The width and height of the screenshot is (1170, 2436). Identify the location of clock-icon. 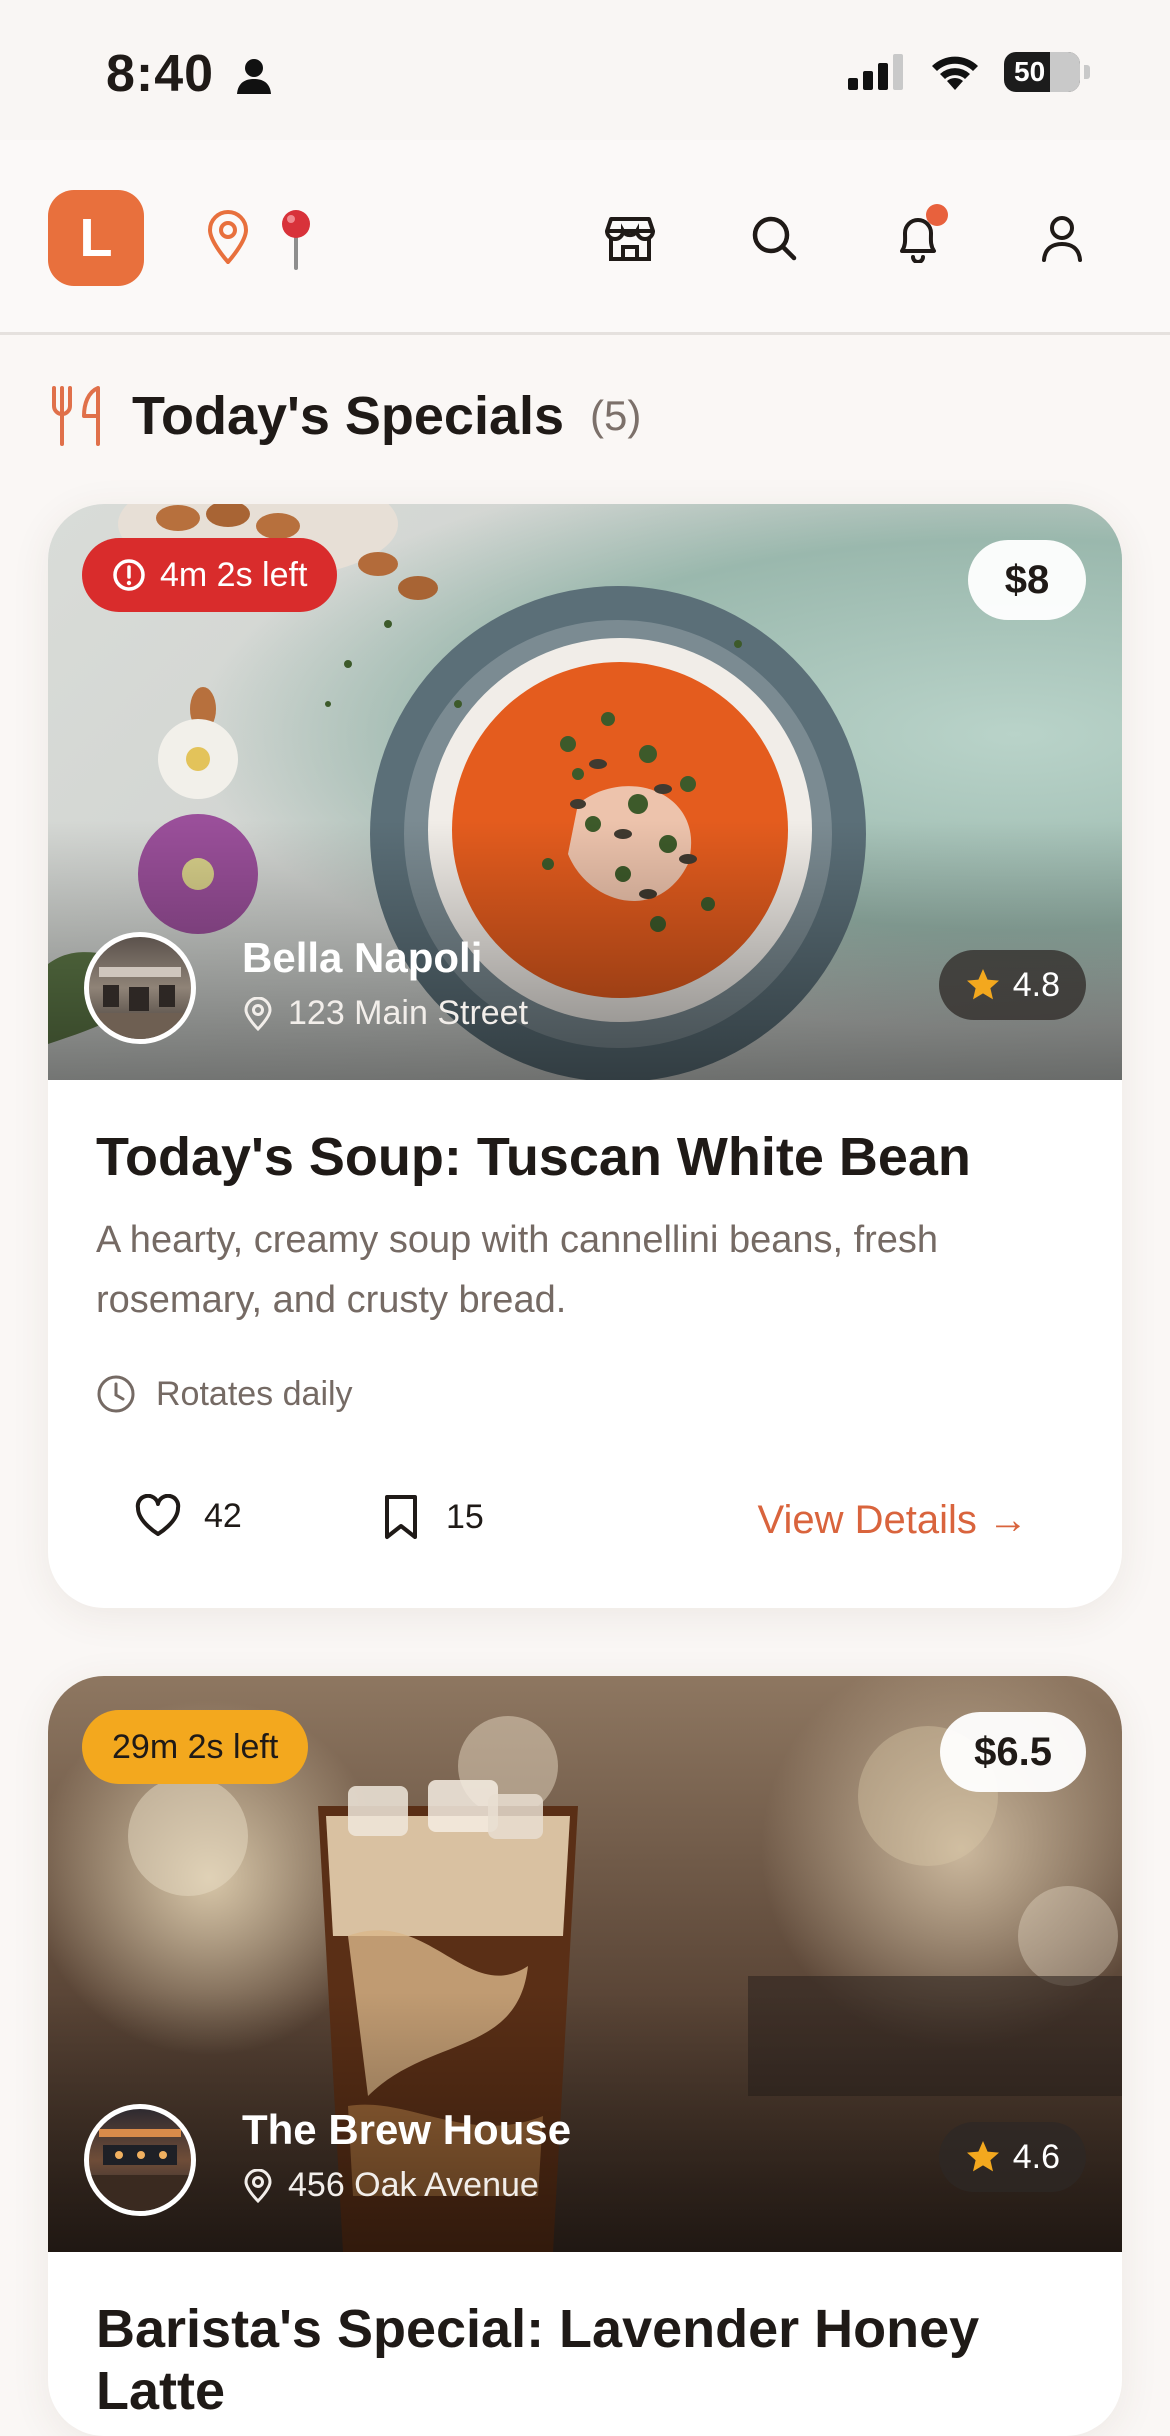
(116, 1394).